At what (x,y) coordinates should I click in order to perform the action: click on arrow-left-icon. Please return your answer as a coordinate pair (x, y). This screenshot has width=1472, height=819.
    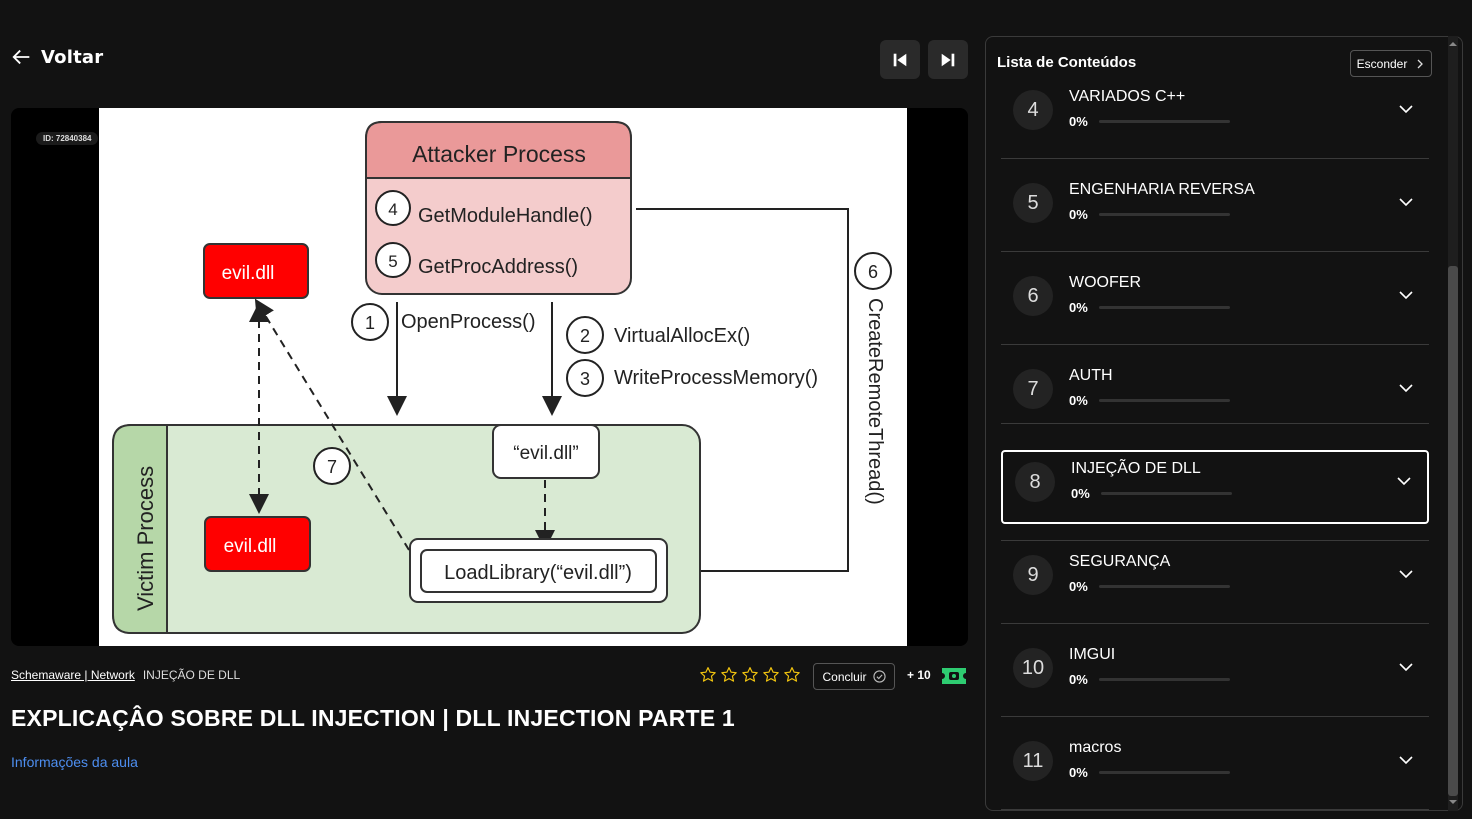
    Looking at the image, I should click on (21, 57).